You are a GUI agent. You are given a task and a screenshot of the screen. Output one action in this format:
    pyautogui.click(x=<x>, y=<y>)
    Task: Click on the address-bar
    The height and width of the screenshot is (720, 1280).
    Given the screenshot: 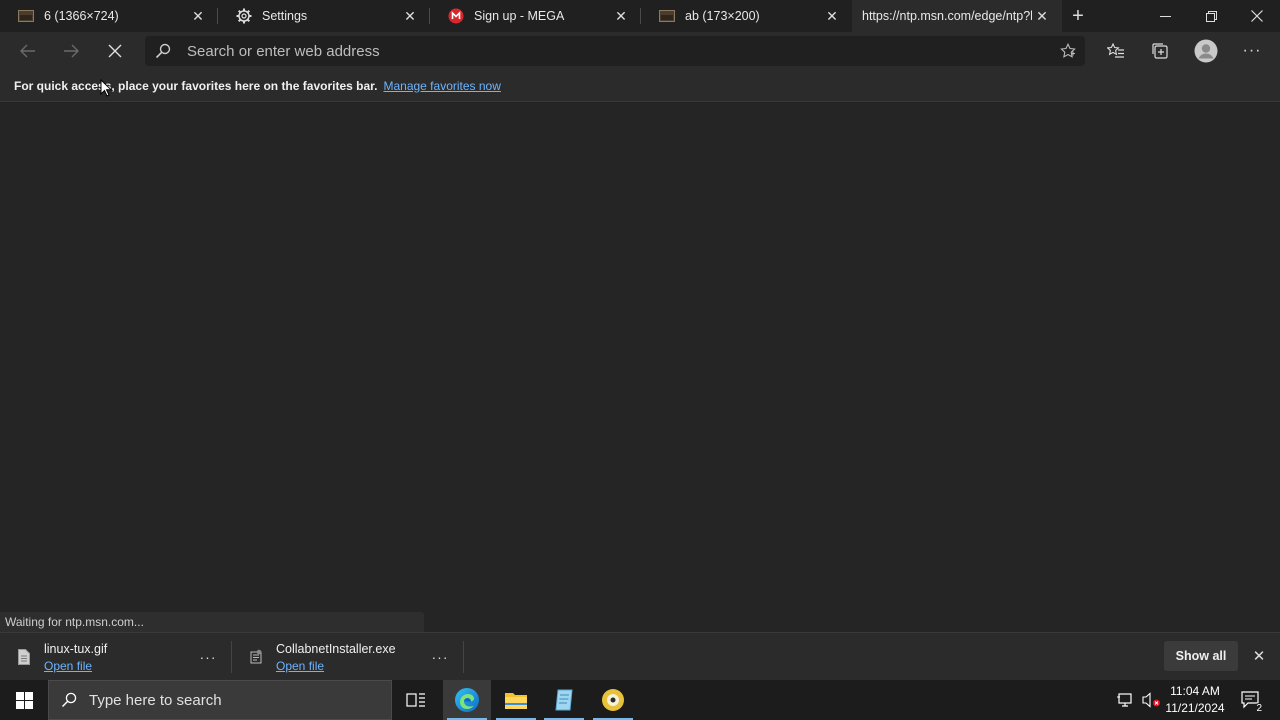 What is the action you would take?
    pyautogui.click(x=615, y=51)
    